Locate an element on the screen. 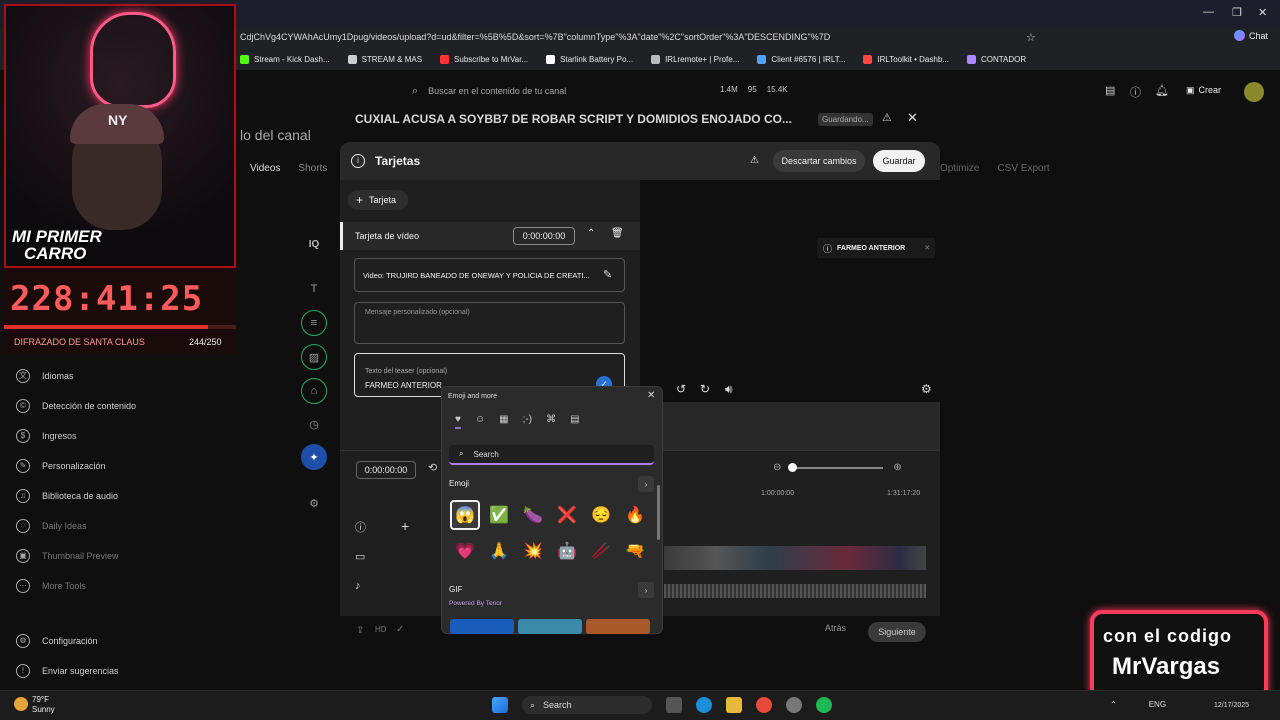  text-icon: T is located at coordinates (314, 289).